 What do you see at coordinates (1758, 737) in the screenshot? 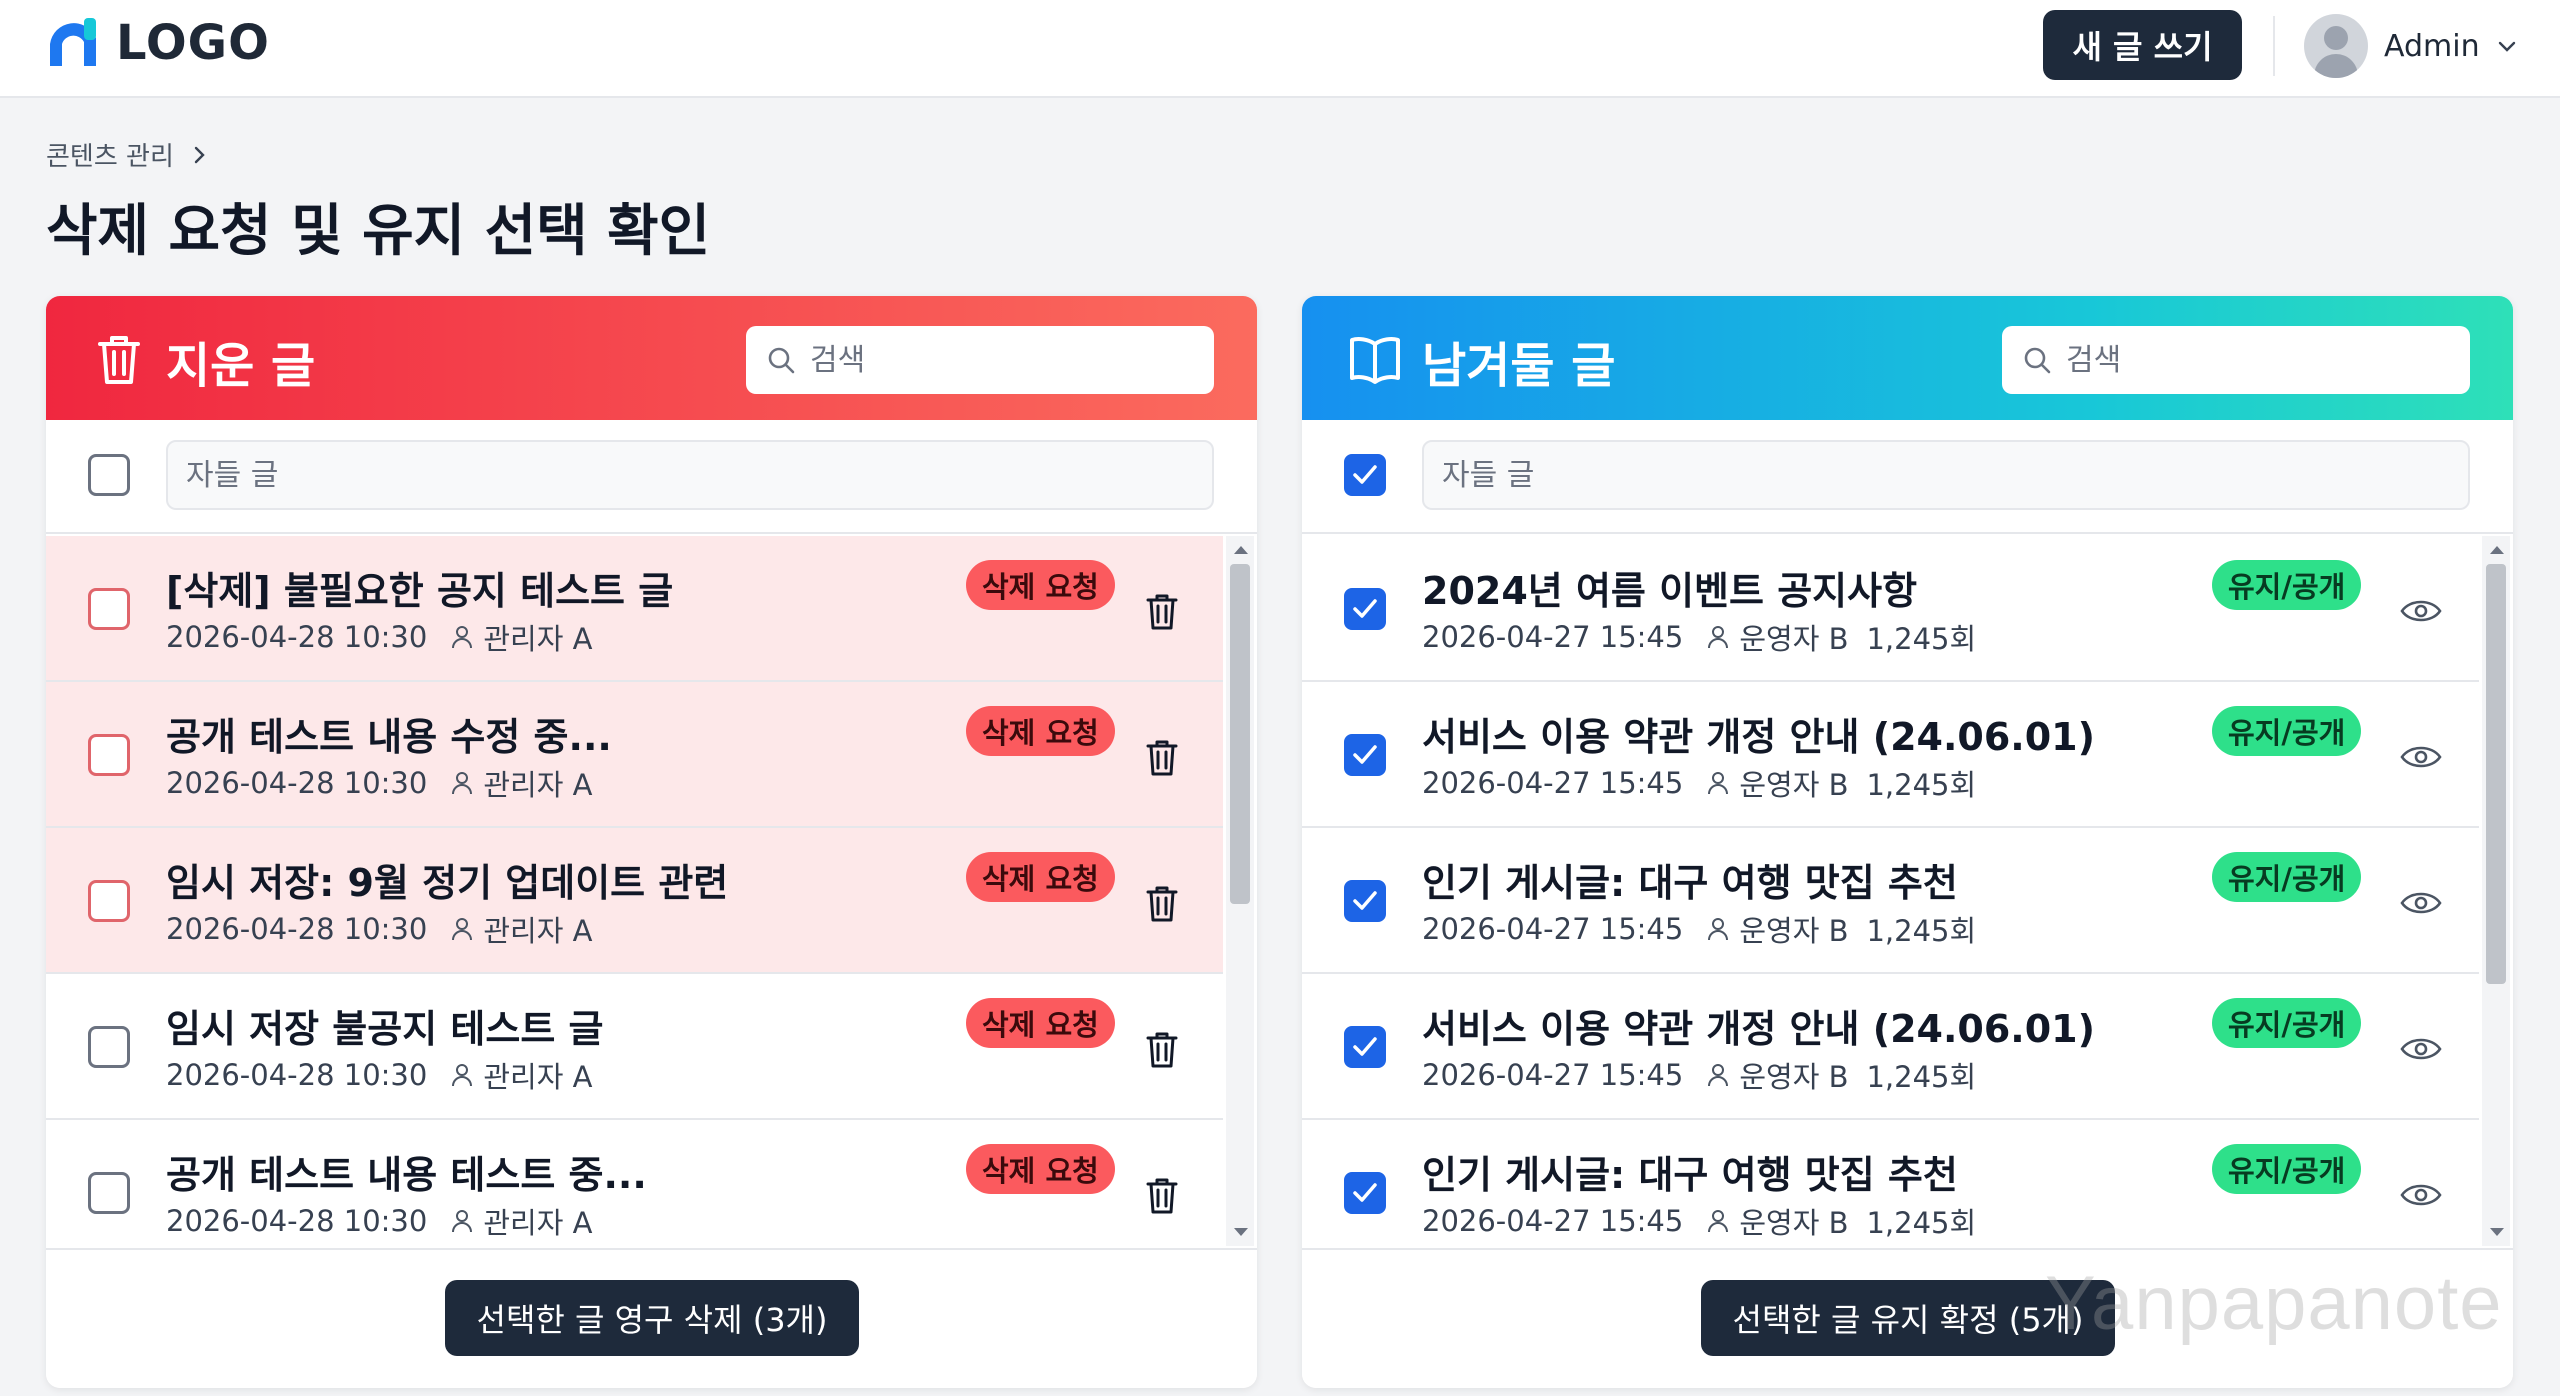
I see `post-title: 서비스 이용 약관 개정 안내 (24.06.01)` at bounding box center [1758, 737].